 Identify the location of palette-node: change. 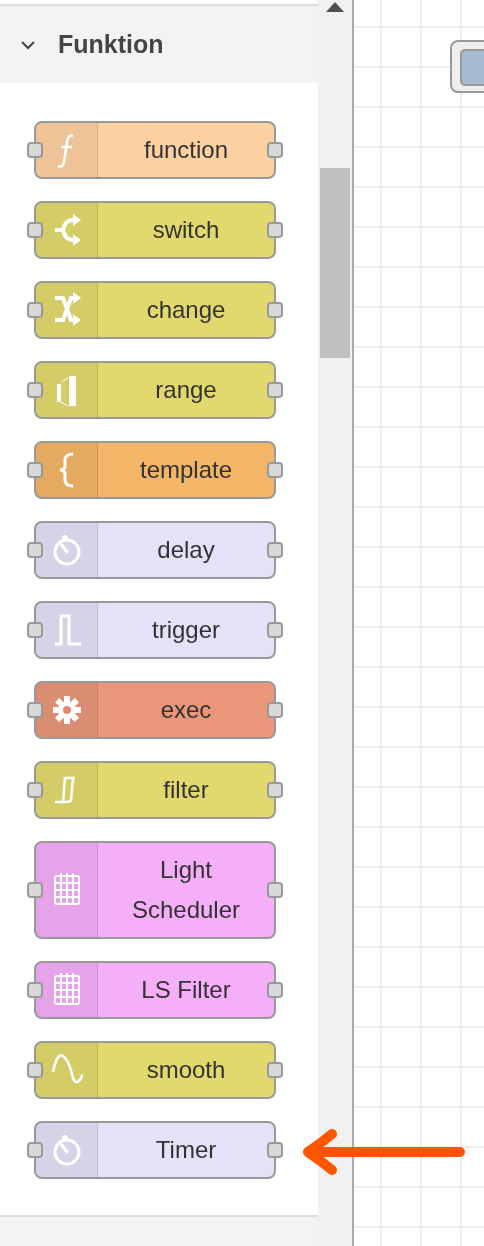
(155, 310).